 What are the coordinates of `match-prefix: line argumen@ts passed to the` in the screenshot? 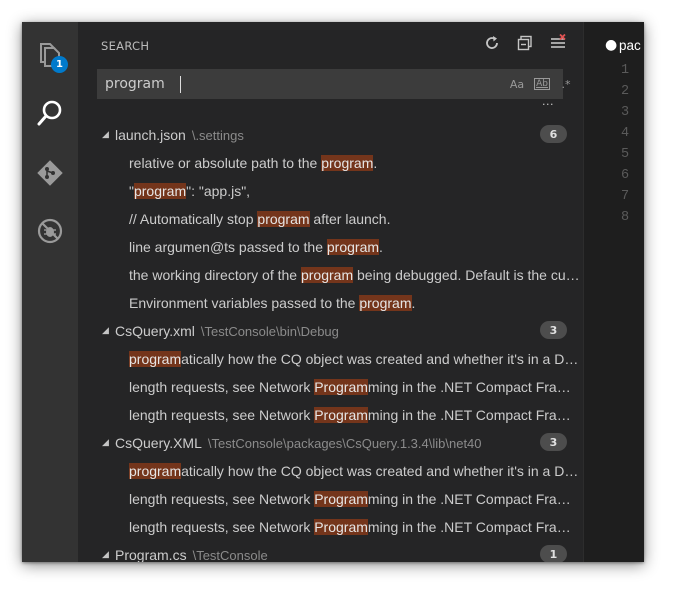 It's located at (228, 247).